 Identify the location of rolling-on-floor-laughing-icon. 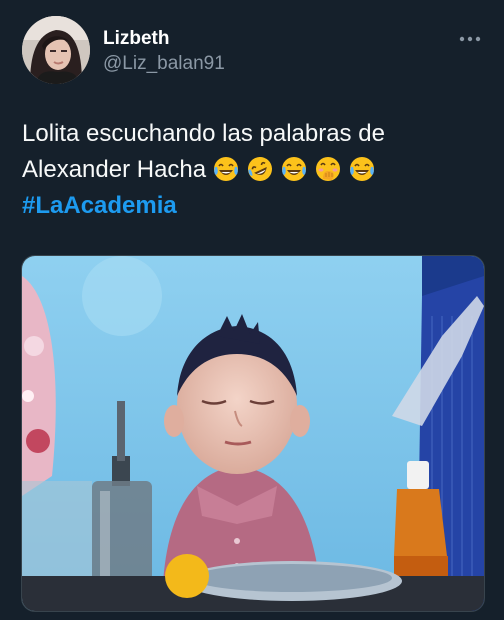
(260, 169).